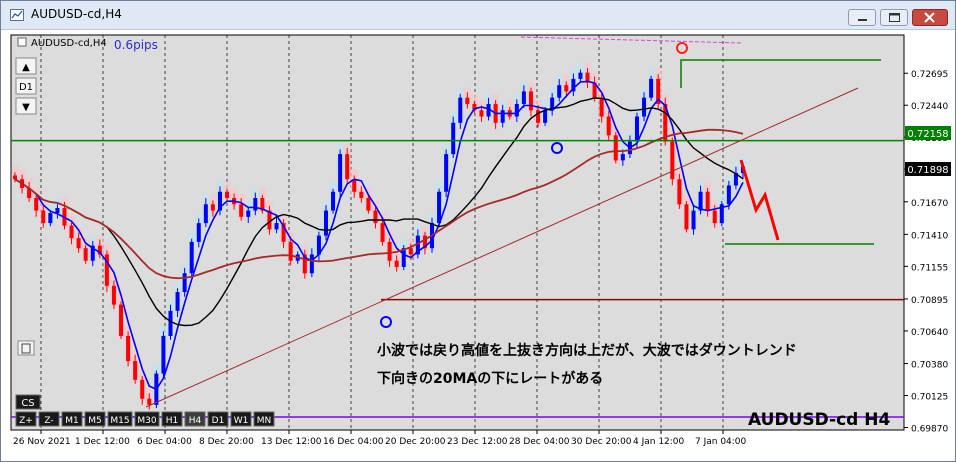 The width and height of the screenshot is (956, 462). I want to click on tf-button-m15: M15, so click(120, 419).